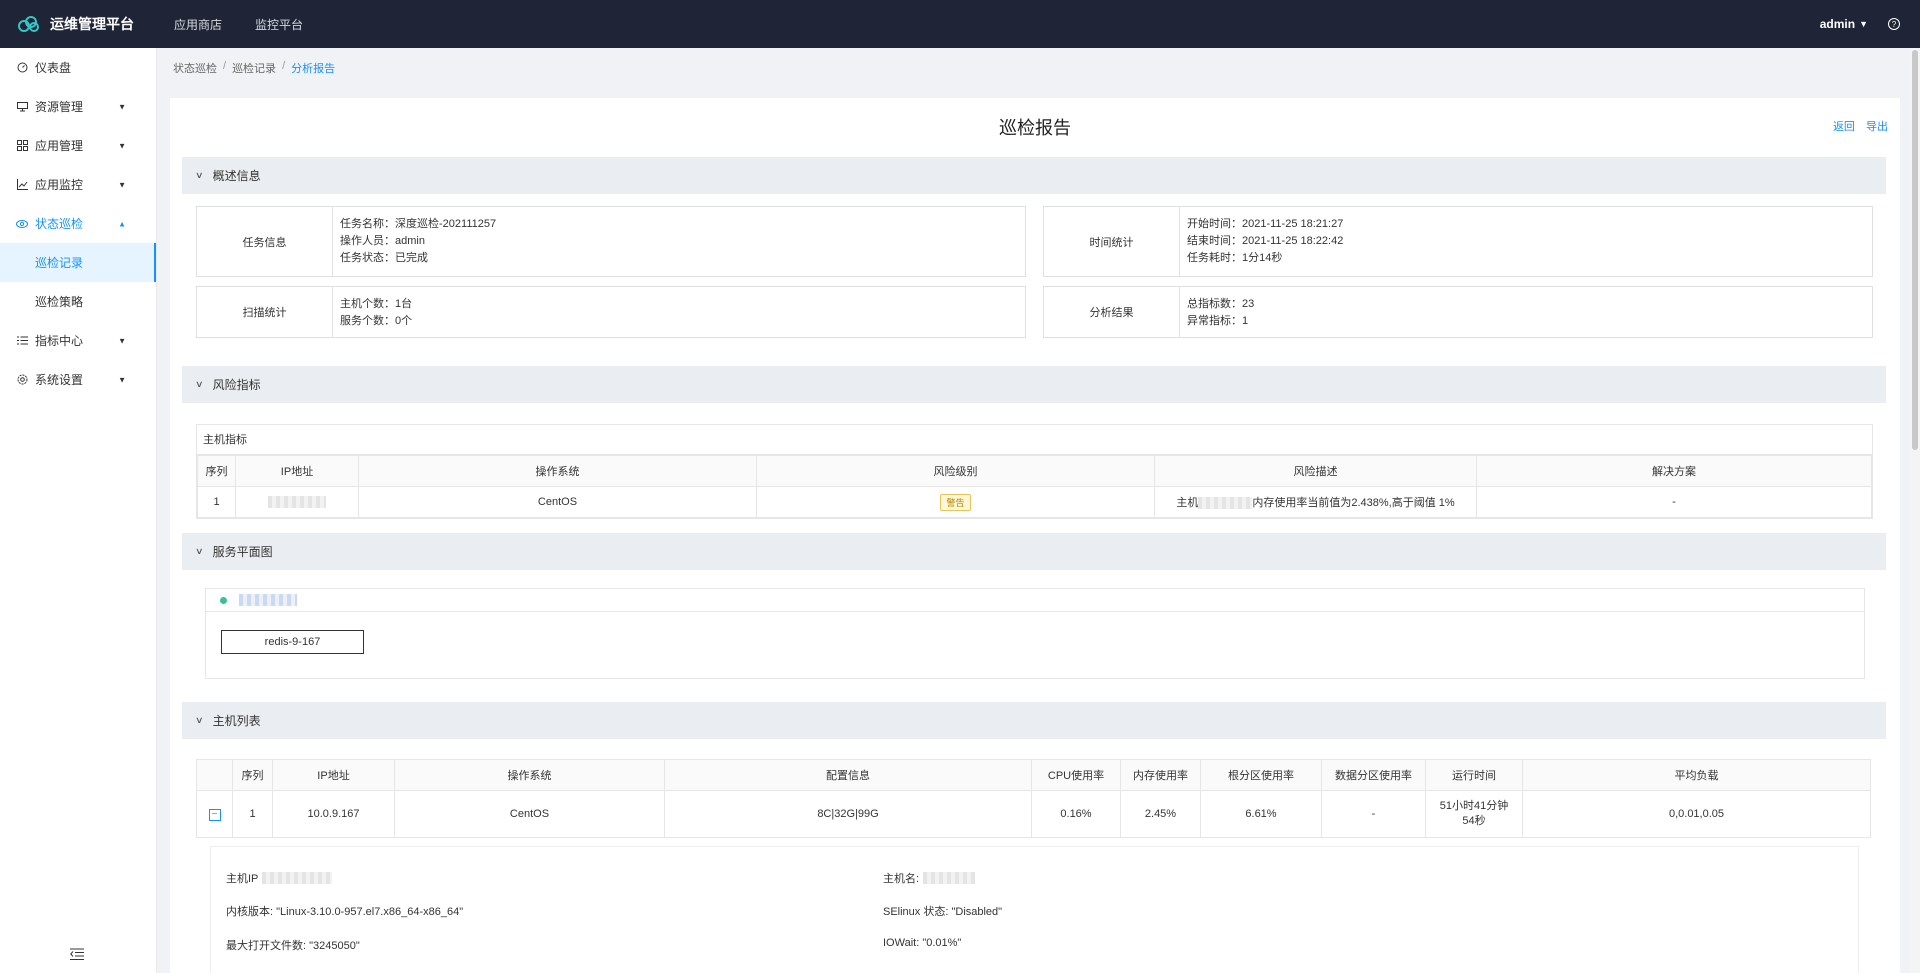  What do you see at coordinates (1265, 224) in the screenshot?
I see `start-time: 开始时间：2021-11-25 18:21:27` at bounding box center [1265, 224].